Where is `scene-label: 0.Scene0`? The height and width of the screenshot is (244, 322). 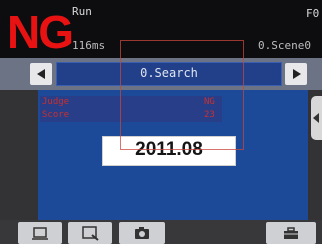
scene-label: 0.Scene0 is located at coordinates (284, 45).